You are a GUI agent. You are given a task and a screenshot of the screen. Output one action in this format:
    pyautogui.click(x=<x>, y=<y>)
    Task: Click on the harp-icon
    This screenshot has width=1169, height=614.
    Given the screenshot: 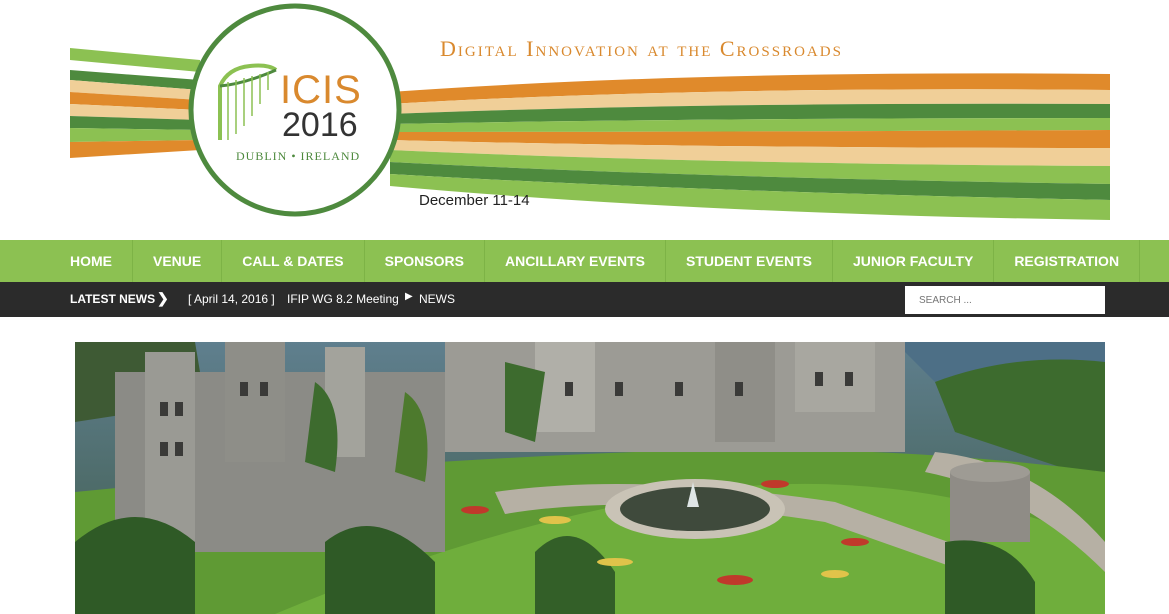 What is the action you would take?
    pyautogui.click(x=248, y=101)
    